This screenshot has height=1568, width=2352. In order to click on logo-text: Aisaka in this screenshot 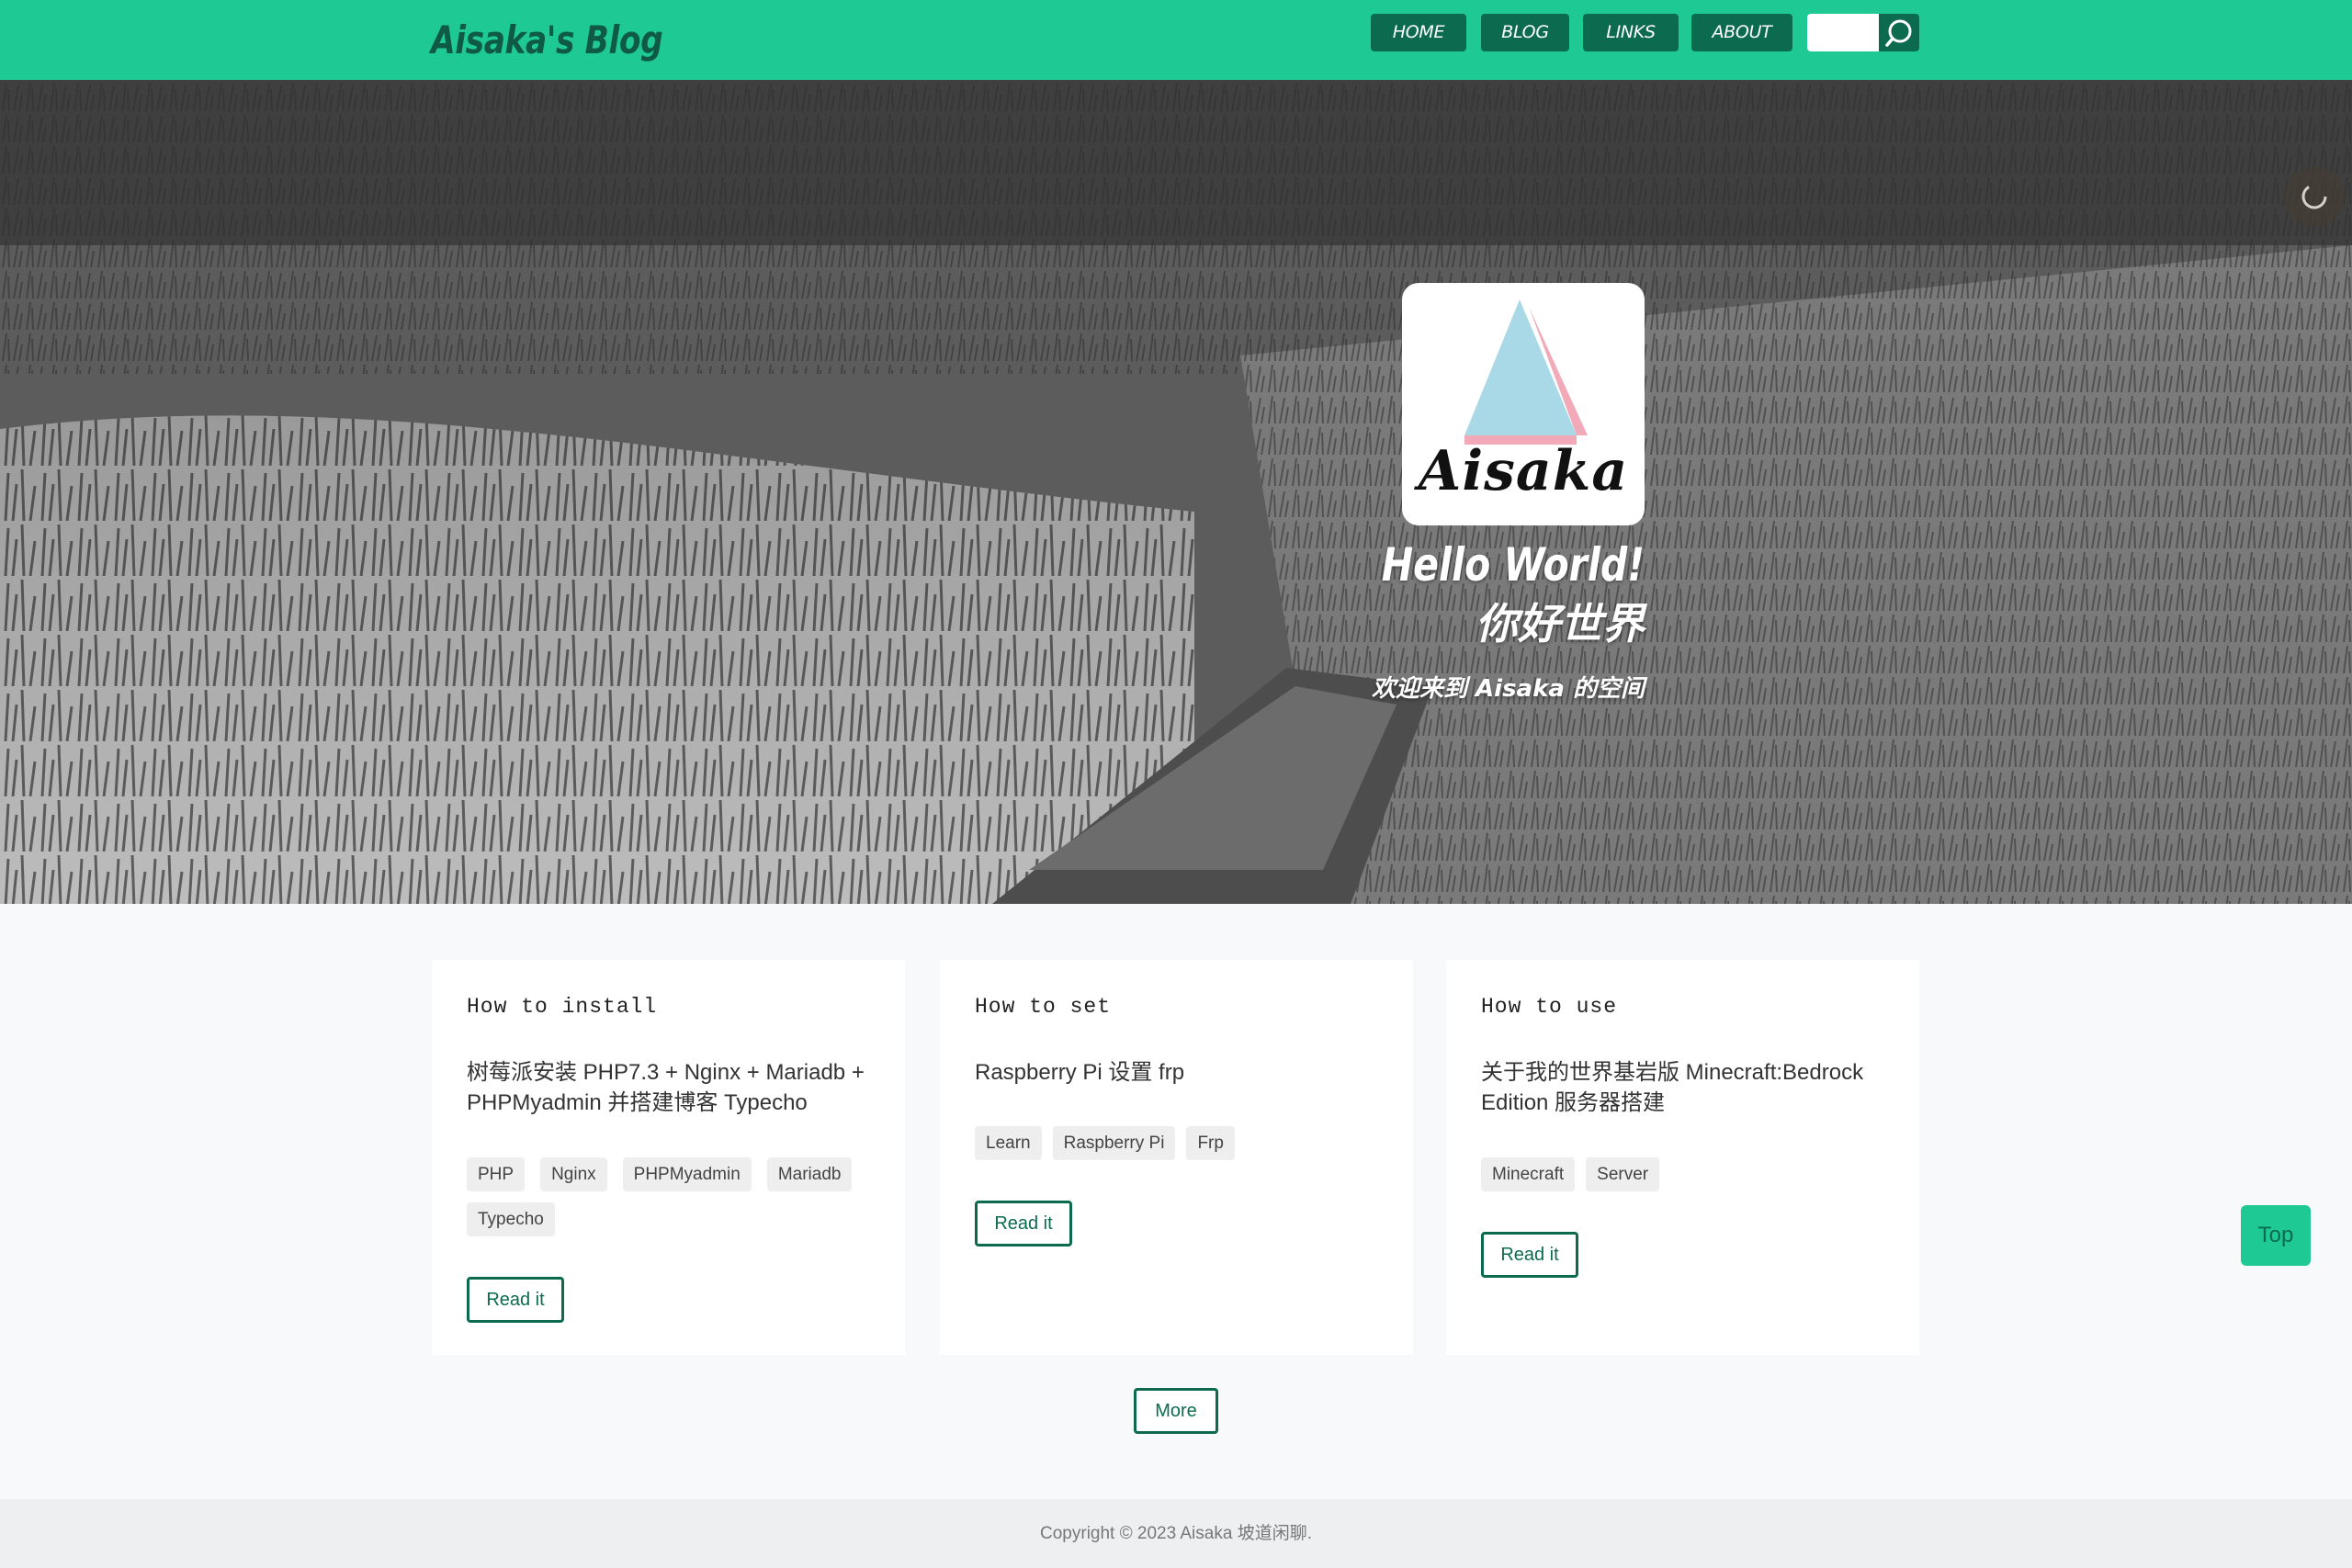, I will do `click(1523, 471)`.